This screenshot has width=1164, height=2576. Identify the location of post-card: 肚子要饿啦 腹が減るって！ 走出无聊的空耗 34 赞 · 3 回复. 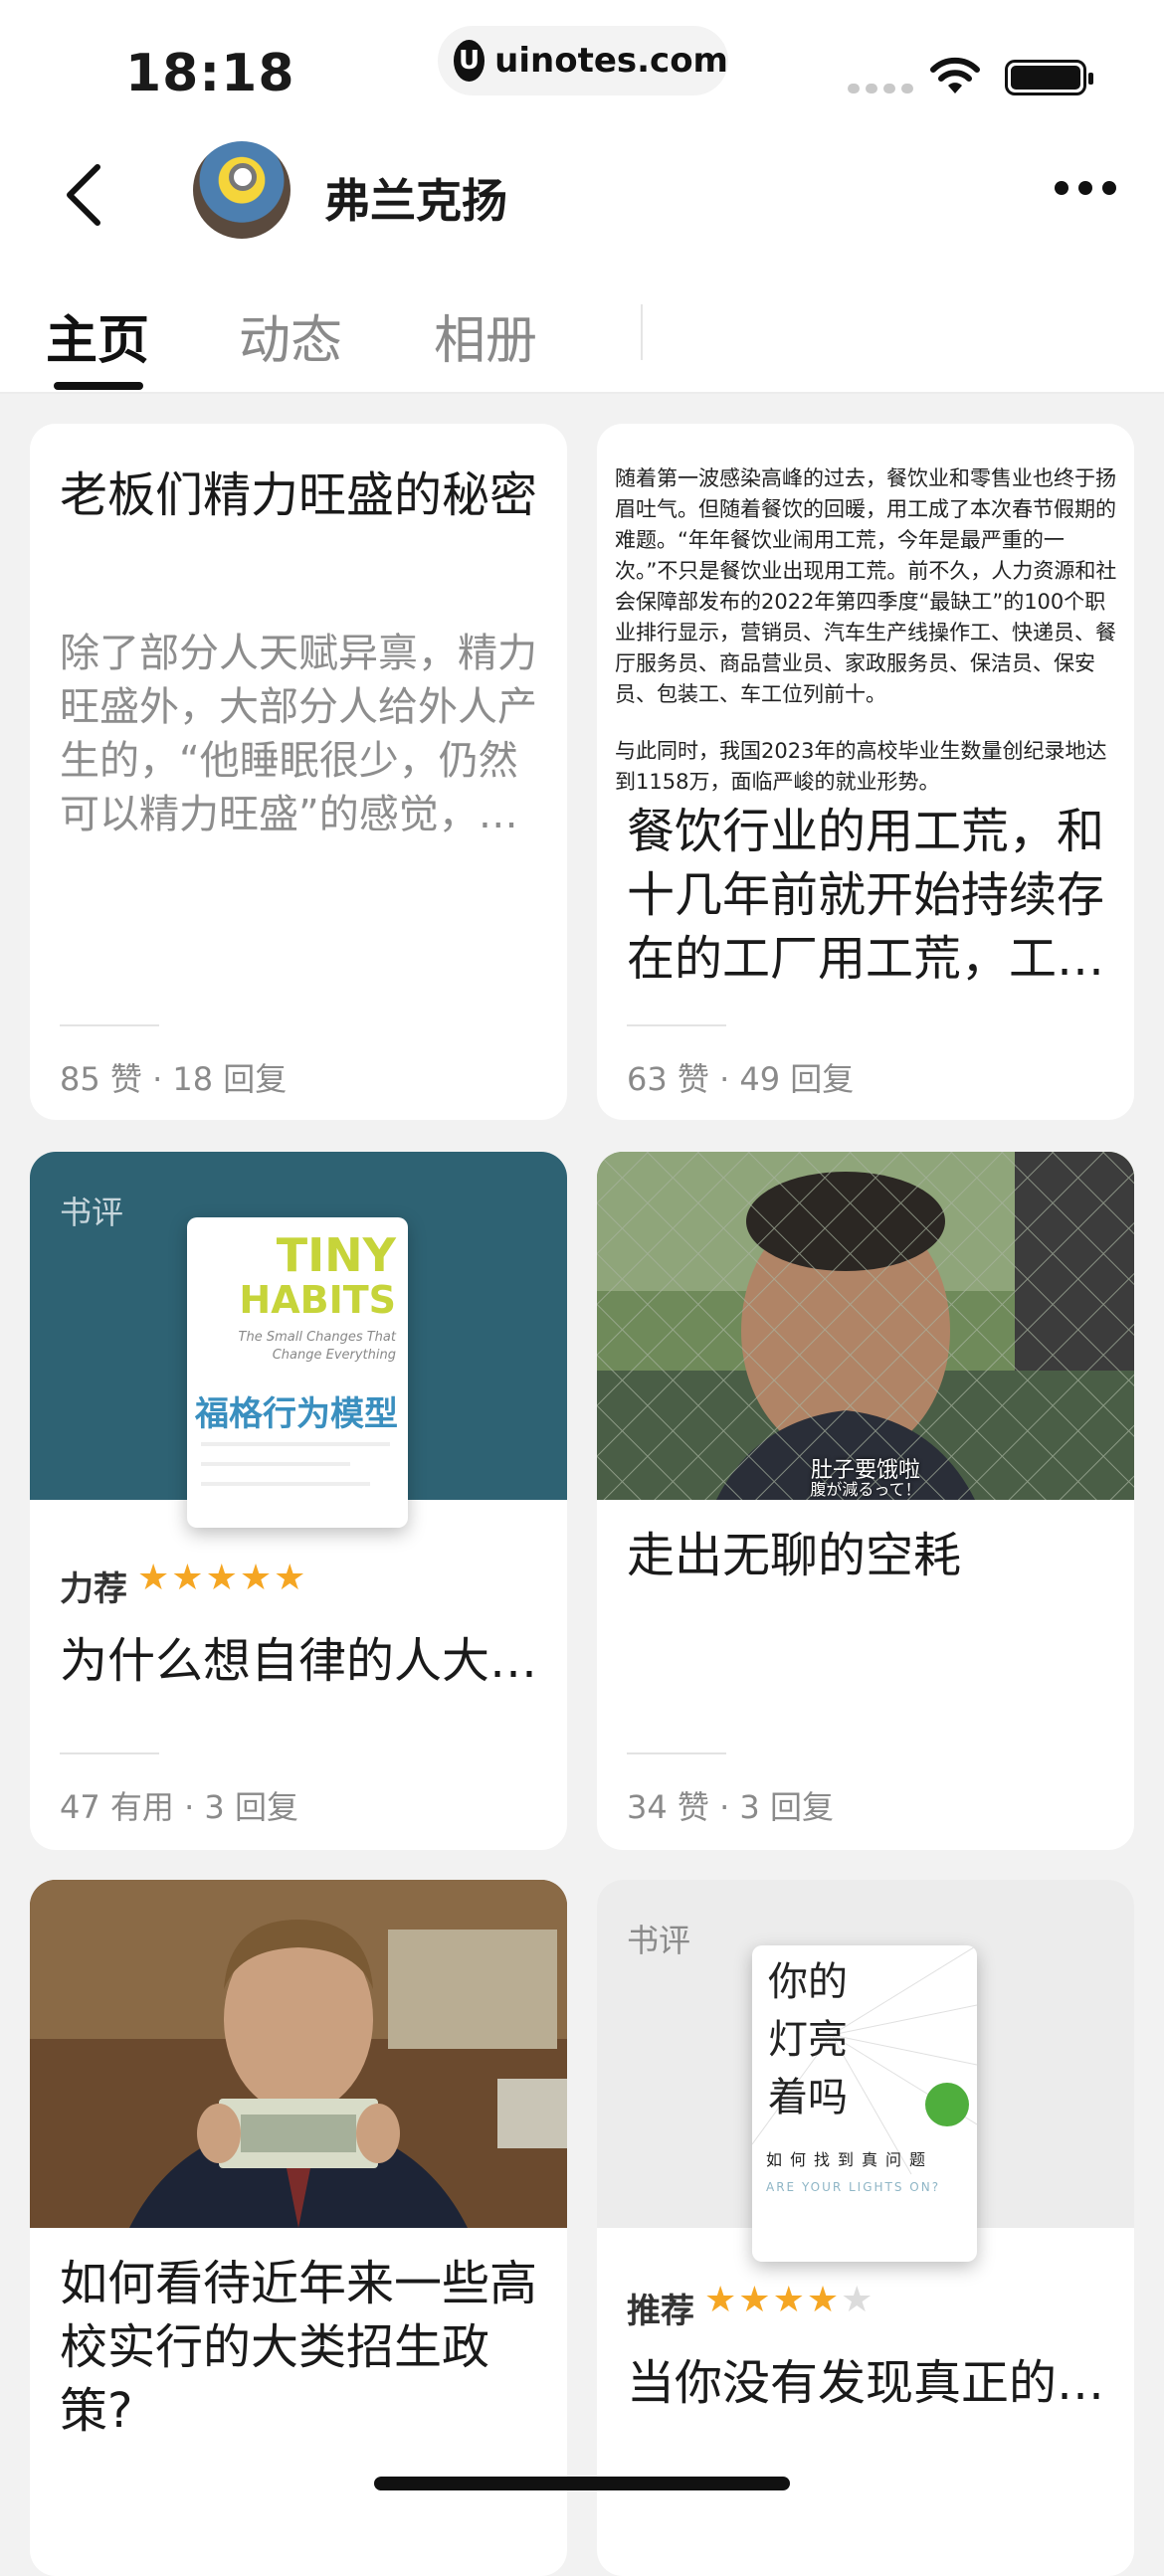
(865, 1501).